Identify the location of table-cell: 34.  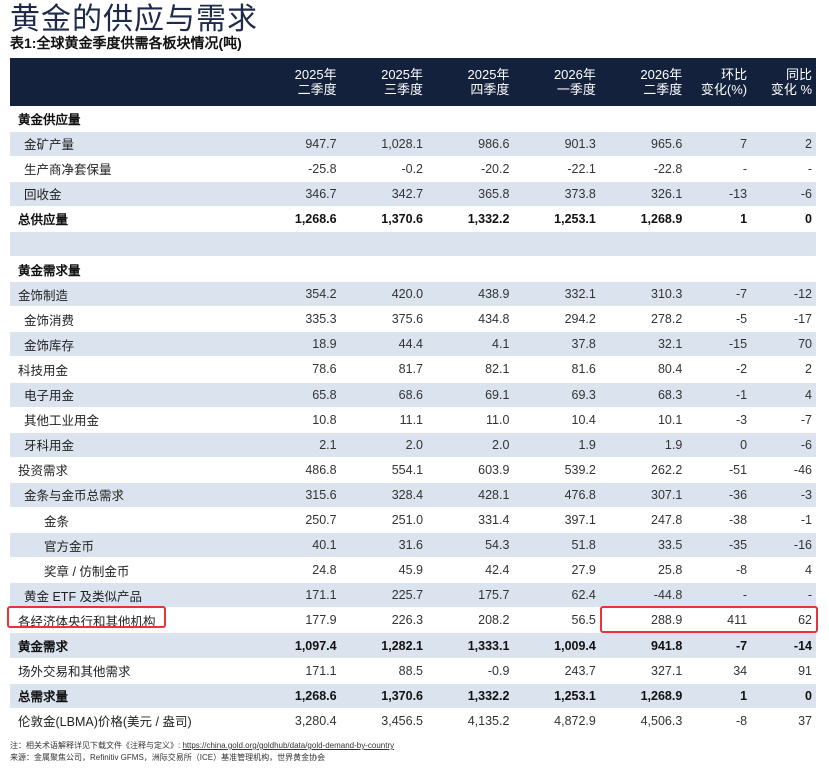
(719, 671).